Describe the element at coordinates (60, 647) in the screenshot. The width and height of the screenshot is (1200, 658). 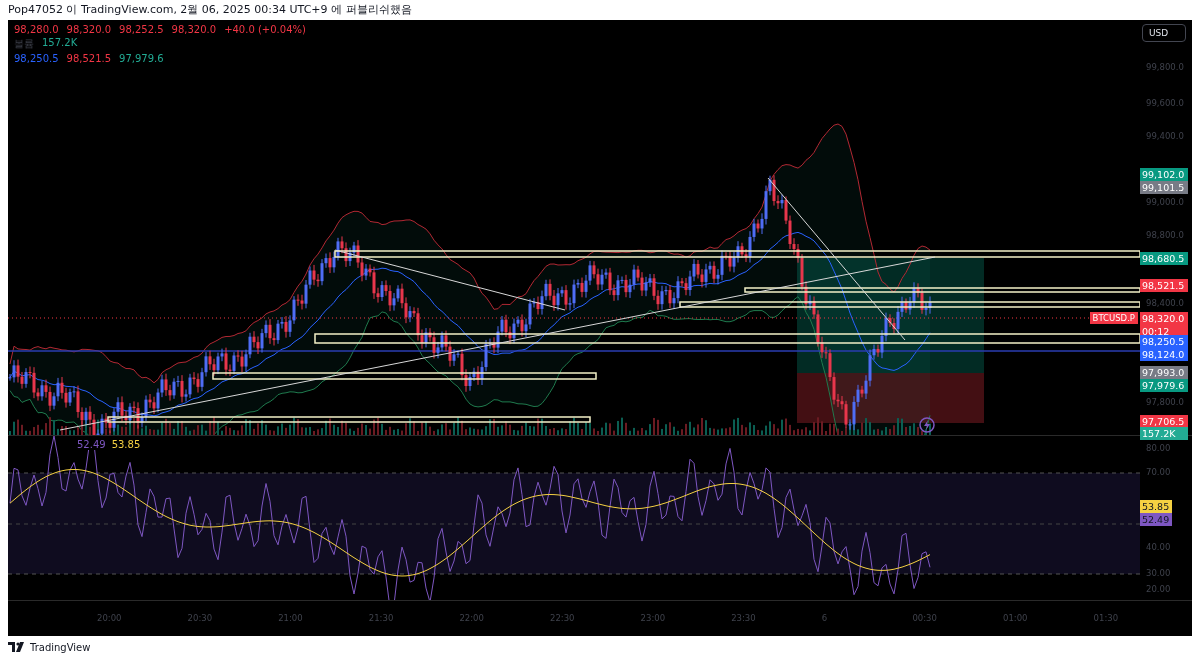
I see `brand-label: TradingView` at that location.